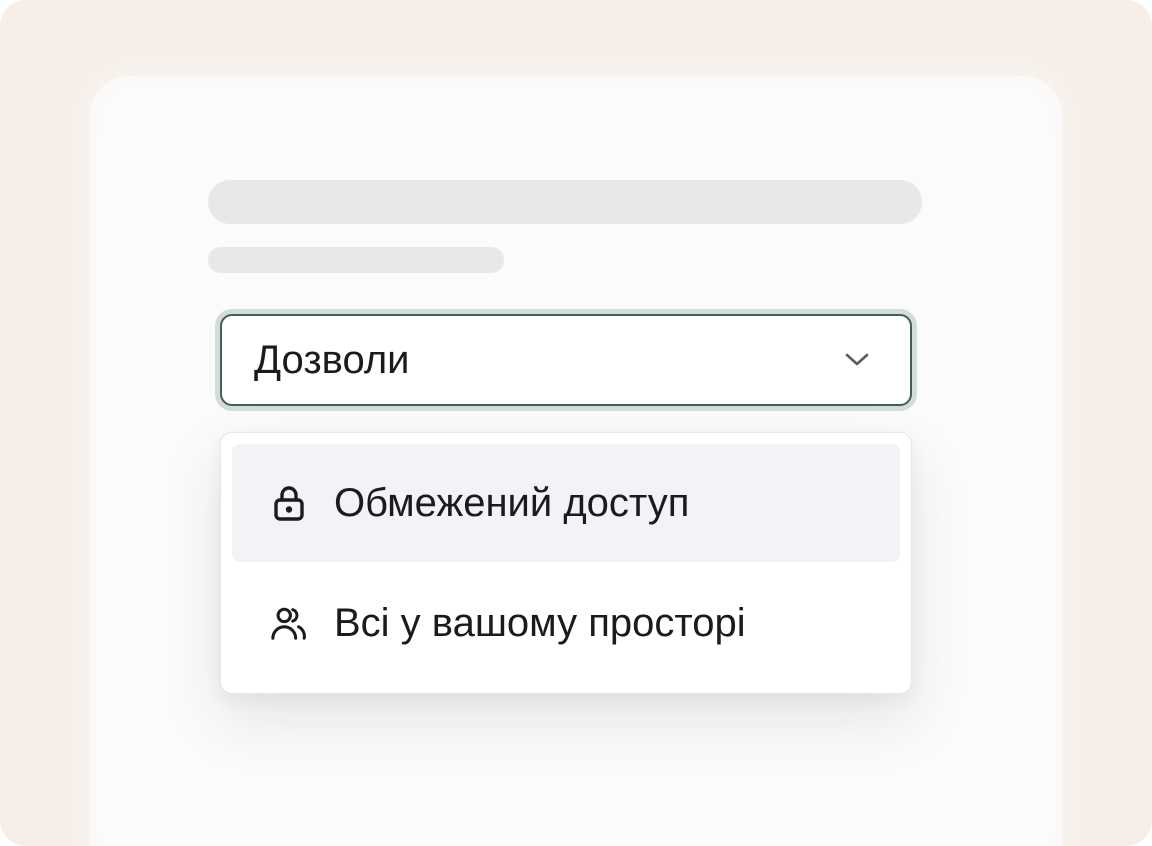 This screenshot has height=846, width=1152. What do you see at coordinates (356, 260) in the screenshot?
I see `subtitle-placeholder` at bounding box center [356, 260].